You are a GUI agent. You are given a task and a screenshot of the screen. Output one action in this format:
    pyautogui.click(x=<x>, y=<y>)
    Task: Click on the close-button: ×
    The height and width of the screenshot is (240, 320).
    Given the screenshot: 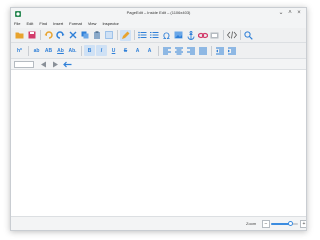 What is the action you would take?
    pyautogui.click(x=299, y=13)
    